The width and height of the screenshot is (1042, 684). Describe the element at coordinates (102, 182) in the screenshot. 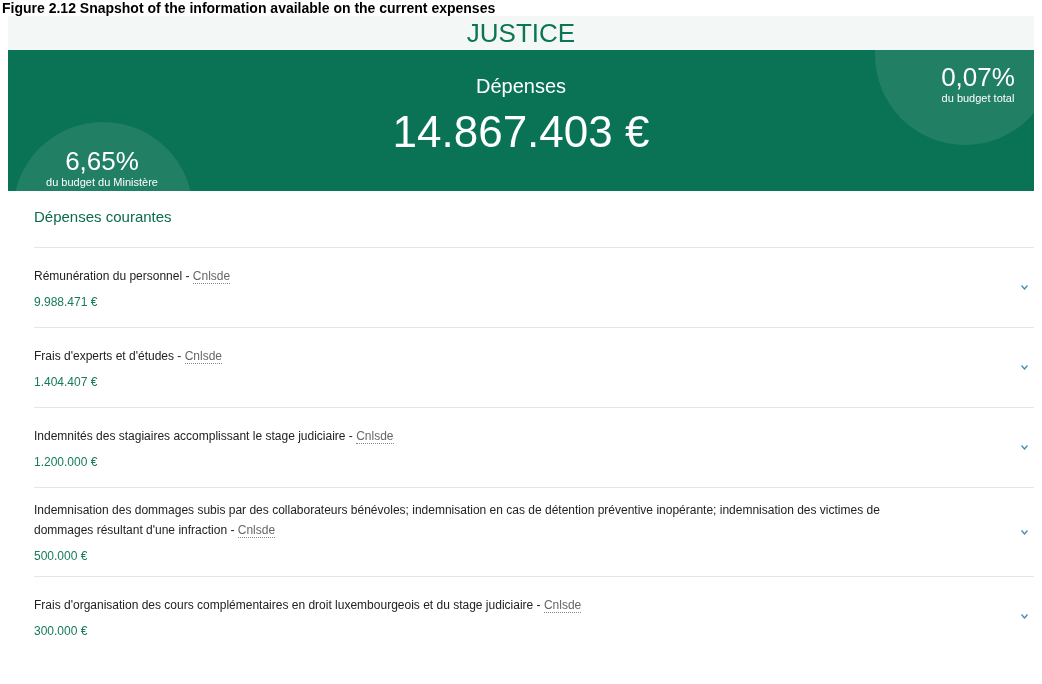

I see `ministry-share-label: du budget du Ministère` at that location.